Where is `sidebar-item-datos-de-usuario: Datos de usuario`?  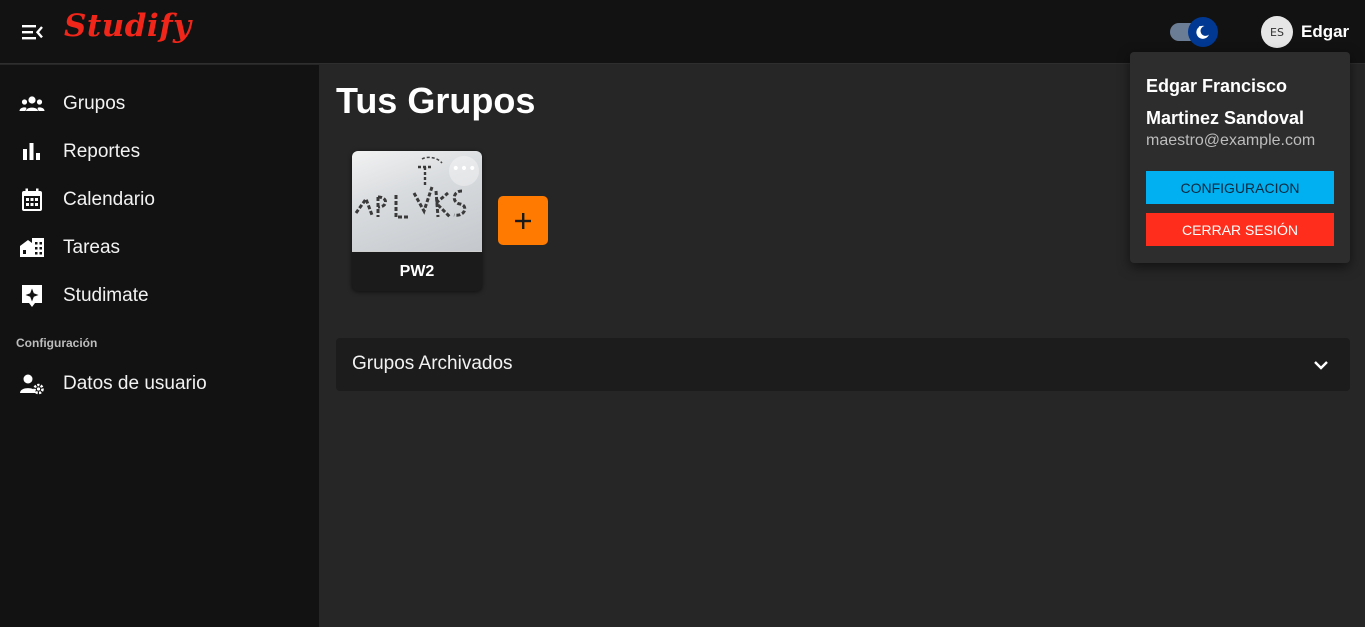
sidebar-item-datos-de-usuario: Datos de usuario is located at coordinates (159, 384).